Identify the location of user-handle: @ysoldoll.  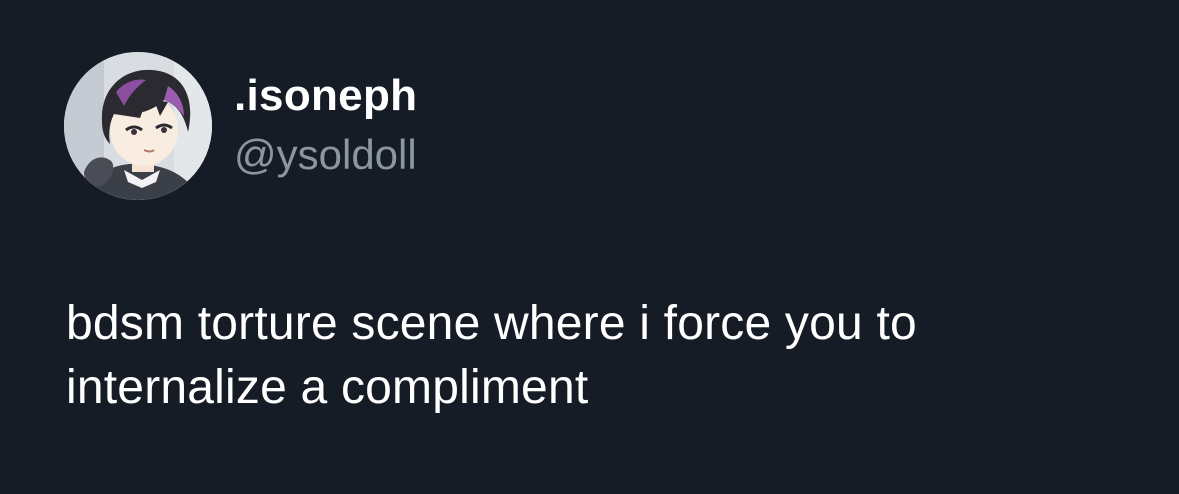
(325, 155).